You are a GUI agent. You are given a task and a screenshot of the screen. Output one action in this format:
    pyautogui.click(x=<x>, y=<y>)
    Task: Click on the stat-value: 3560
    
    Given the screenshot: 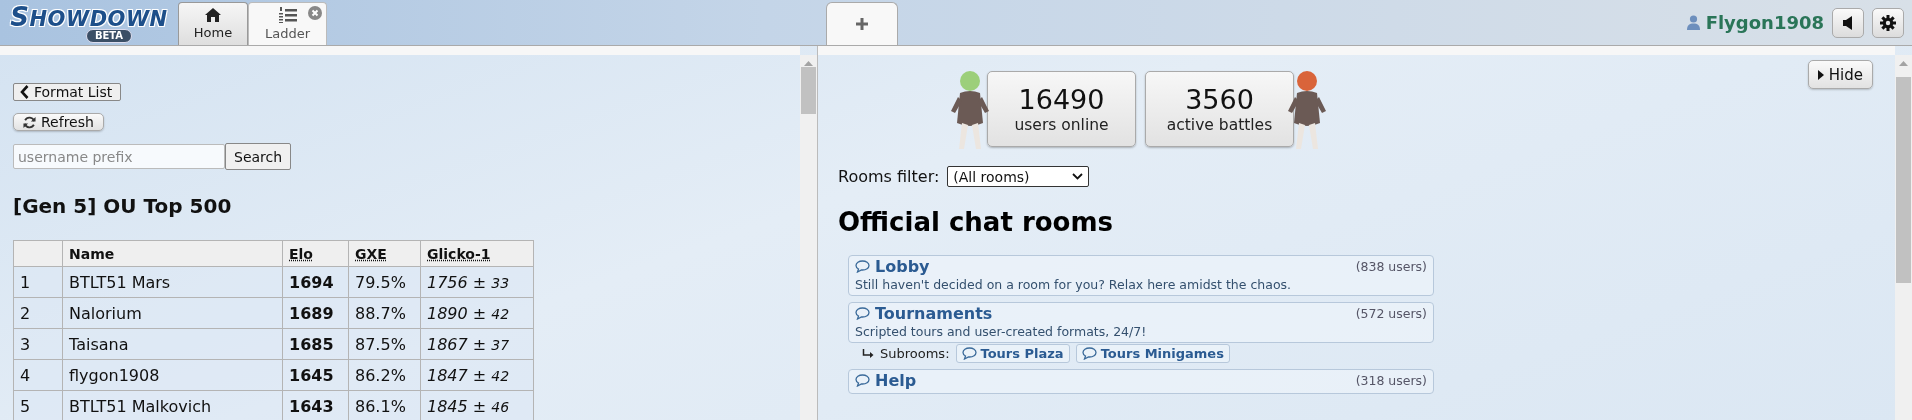 What is the action you would take?
    pyautogui.click(x=1219, y=100)
    